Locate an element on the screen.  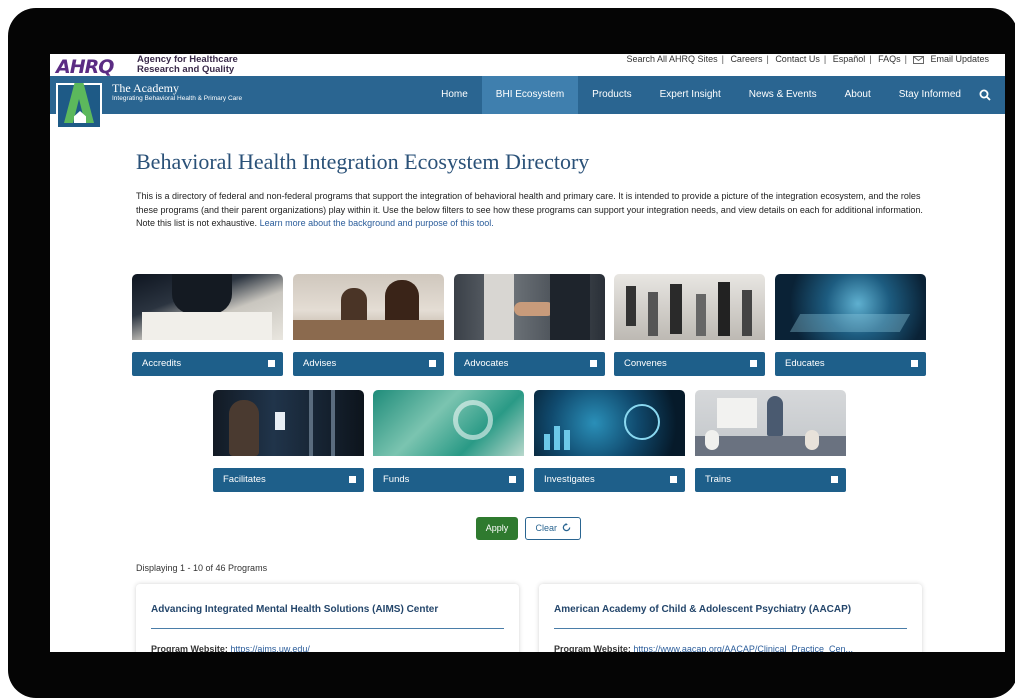
filter-tile-advises: Advises is located at coordinates (368, 326).